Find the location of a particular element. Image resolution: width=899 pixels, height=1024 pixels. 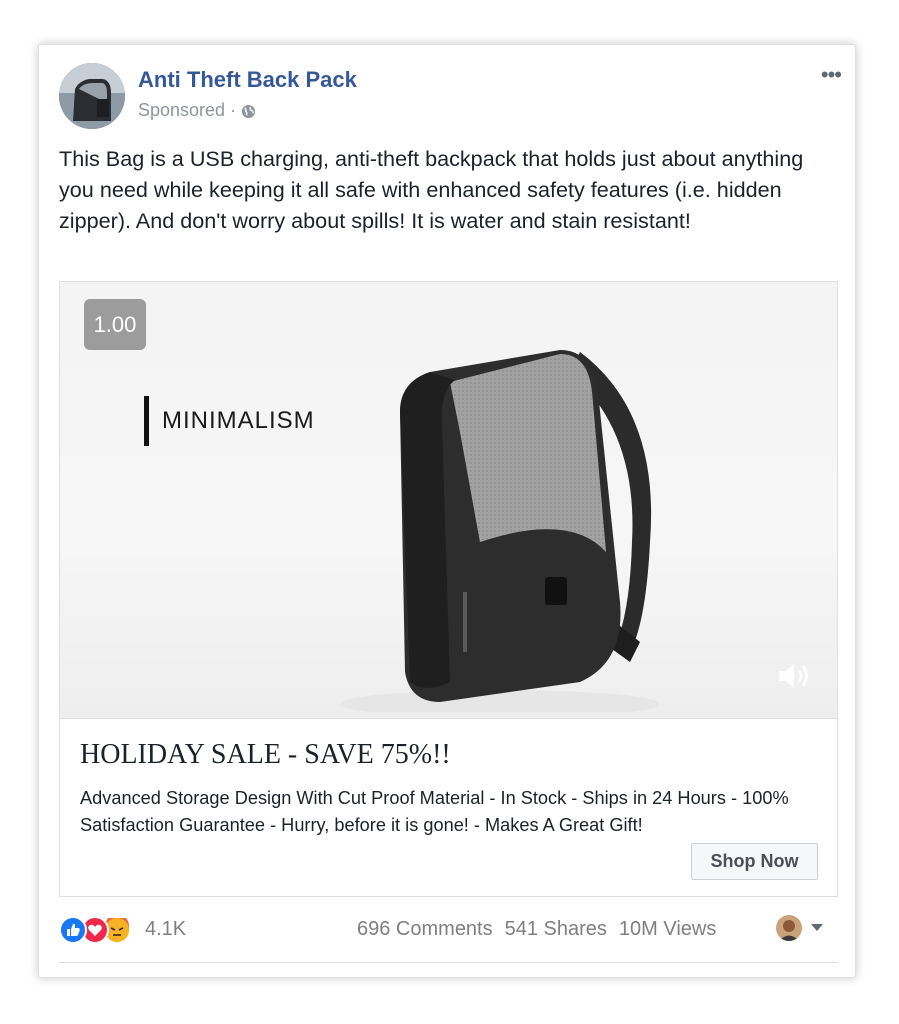

reaction-count: 4.1K is located at coordinates (165, 929).